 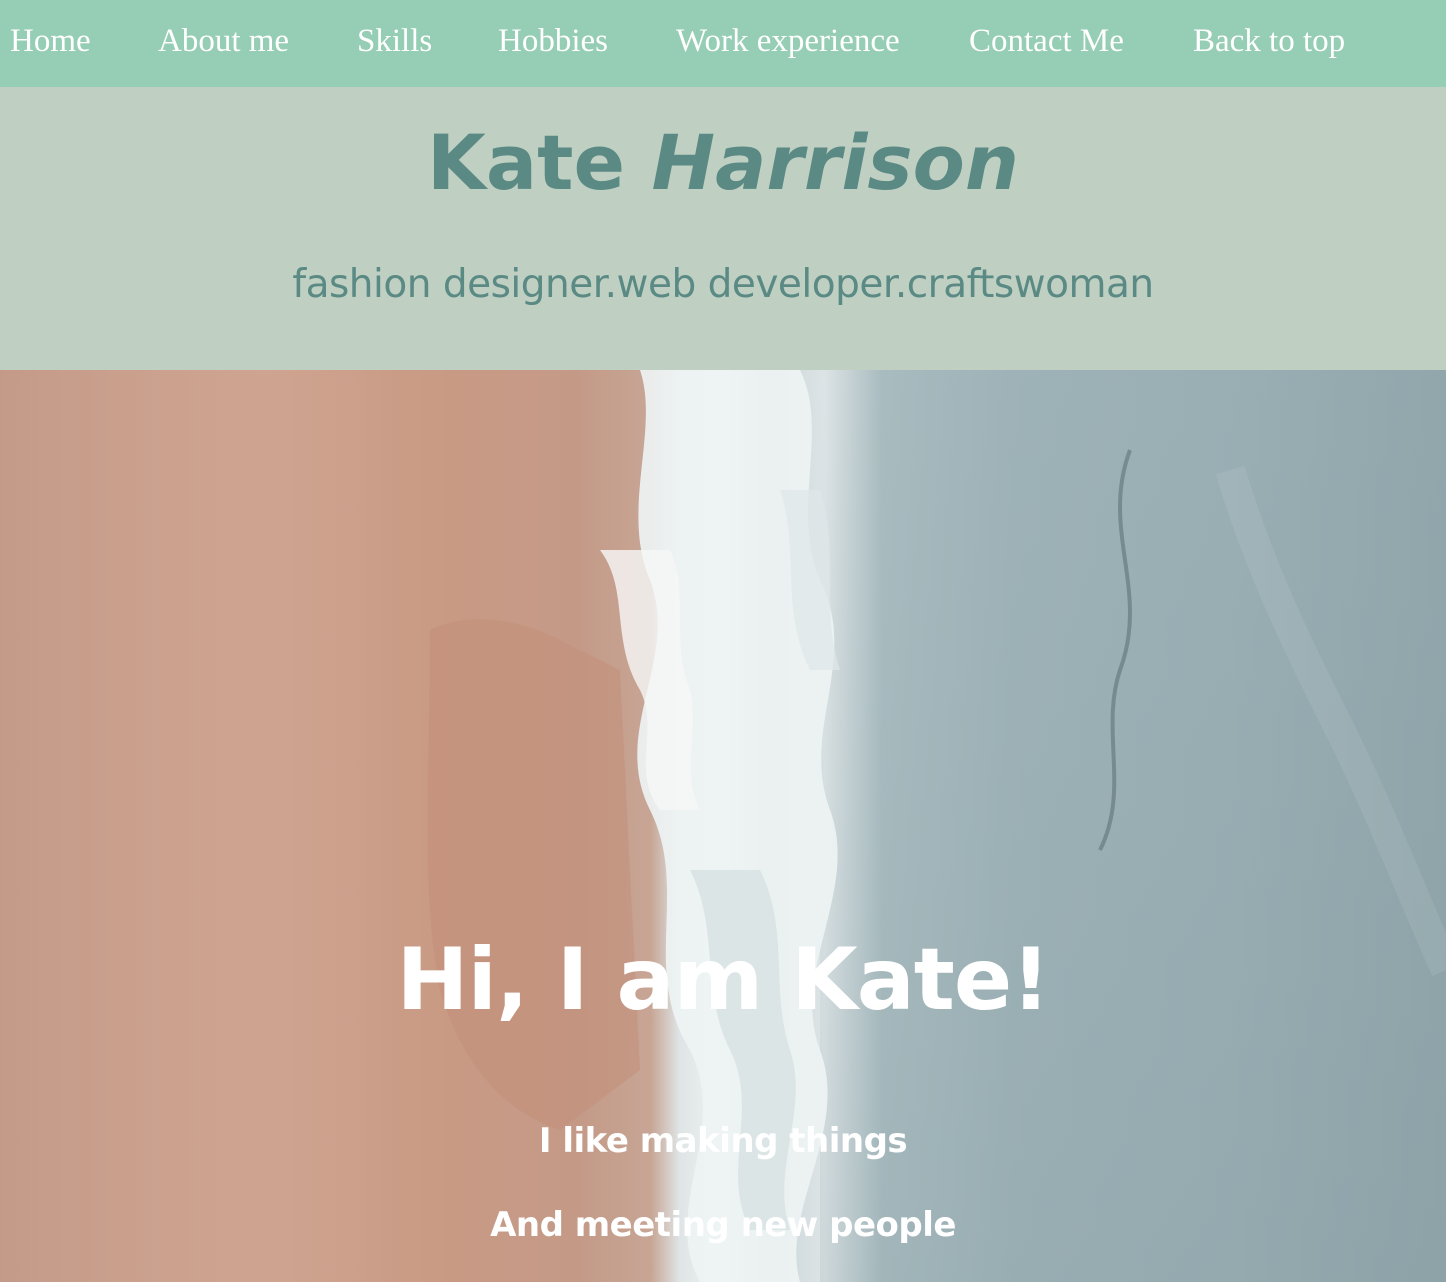 What do you see at coordinates (223, 41) in the screenshot?
I see `nav-link-about-me: About me` at bounding box center [223, 41].